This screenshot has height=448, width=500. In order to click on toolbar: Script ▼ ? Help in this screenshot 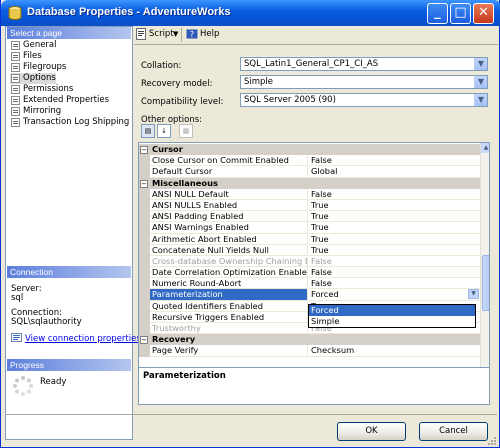, I will do `click(315, 36)`.